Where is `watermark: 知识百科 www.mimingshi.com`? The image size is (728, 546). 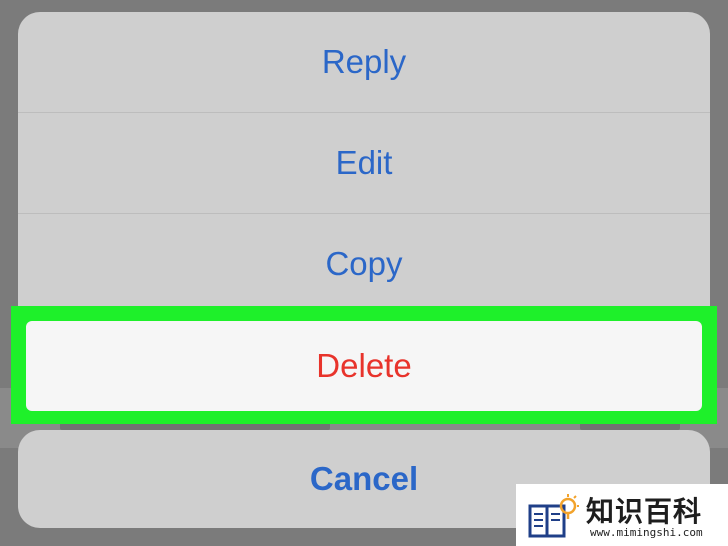 watermark: 知识百科 www.mimingshi.com is located at coordinates (622, 515).